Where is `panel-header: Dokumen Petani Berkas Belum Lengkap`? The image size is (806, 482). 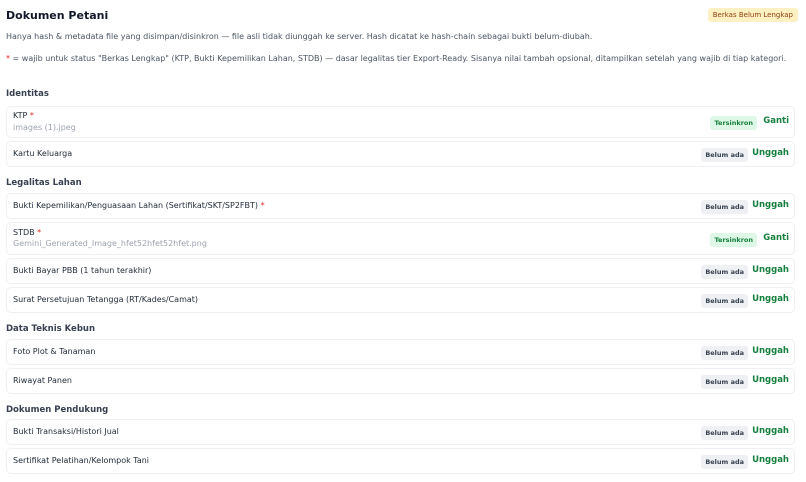
panel-header: Dokumen Petani Berkas Belum Lengkap is located at coordinates (402, 15).